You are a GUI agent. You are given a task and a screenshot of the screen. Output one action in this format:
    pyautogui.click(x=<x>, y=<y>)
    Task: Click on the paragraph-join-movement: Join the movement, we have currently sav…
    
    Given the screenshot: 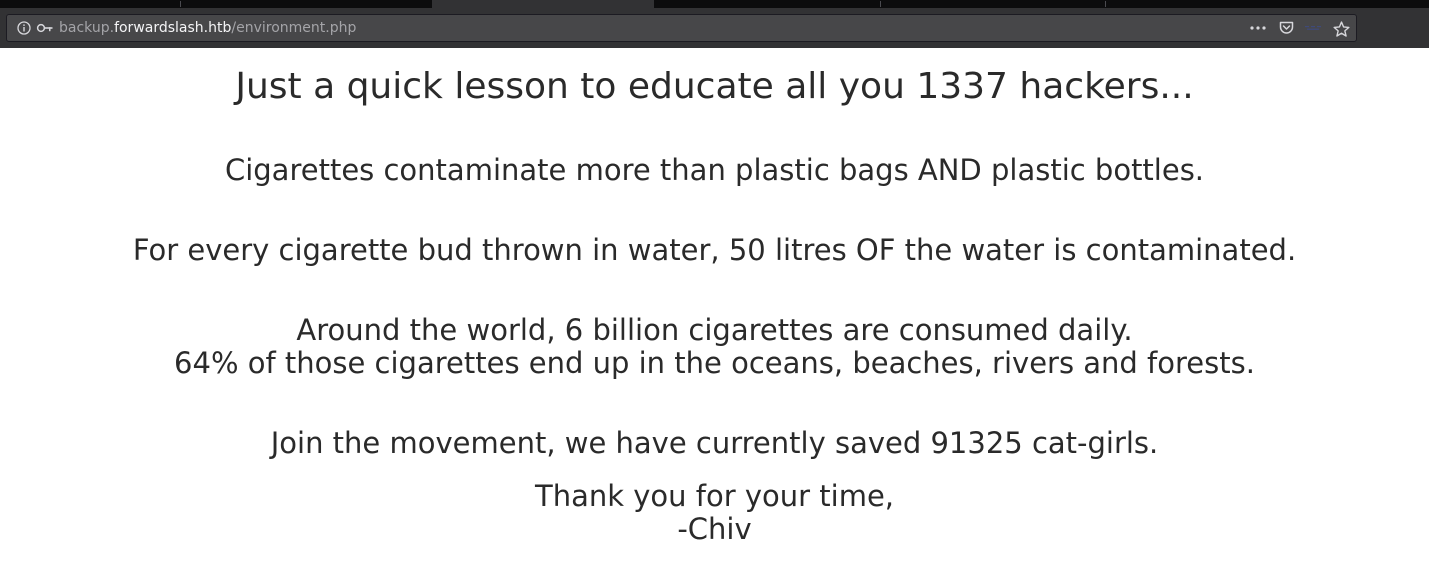 What is the action you would take?
    pyautogui.click(x=714, y=443)
    